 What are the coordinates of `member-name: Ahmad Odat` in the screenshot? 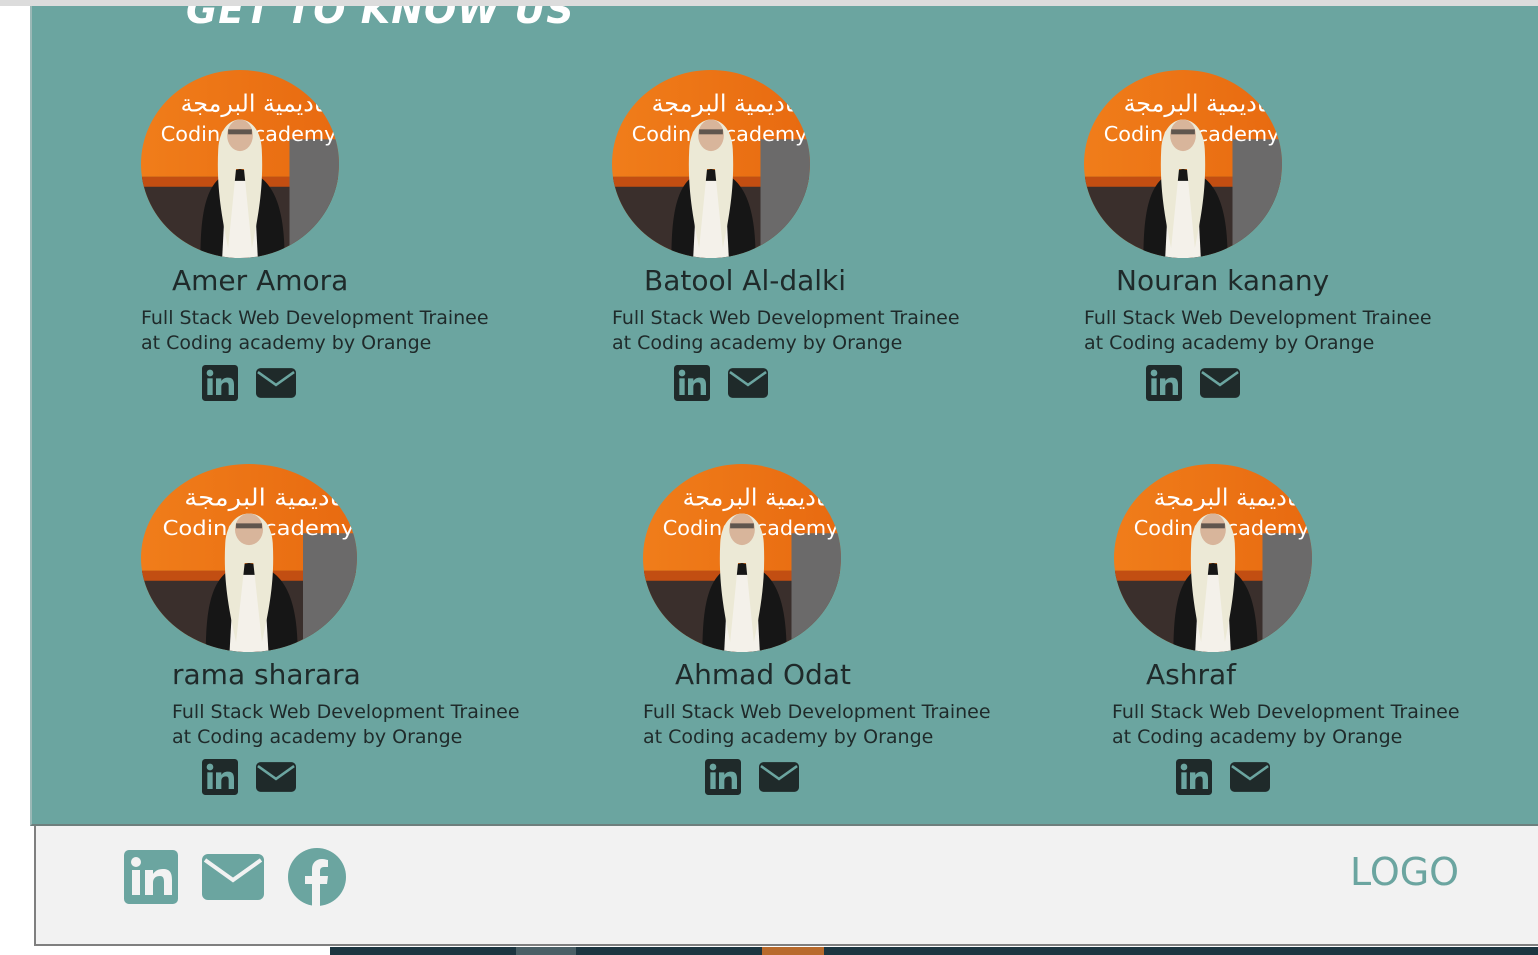 It's located at (763, 674).